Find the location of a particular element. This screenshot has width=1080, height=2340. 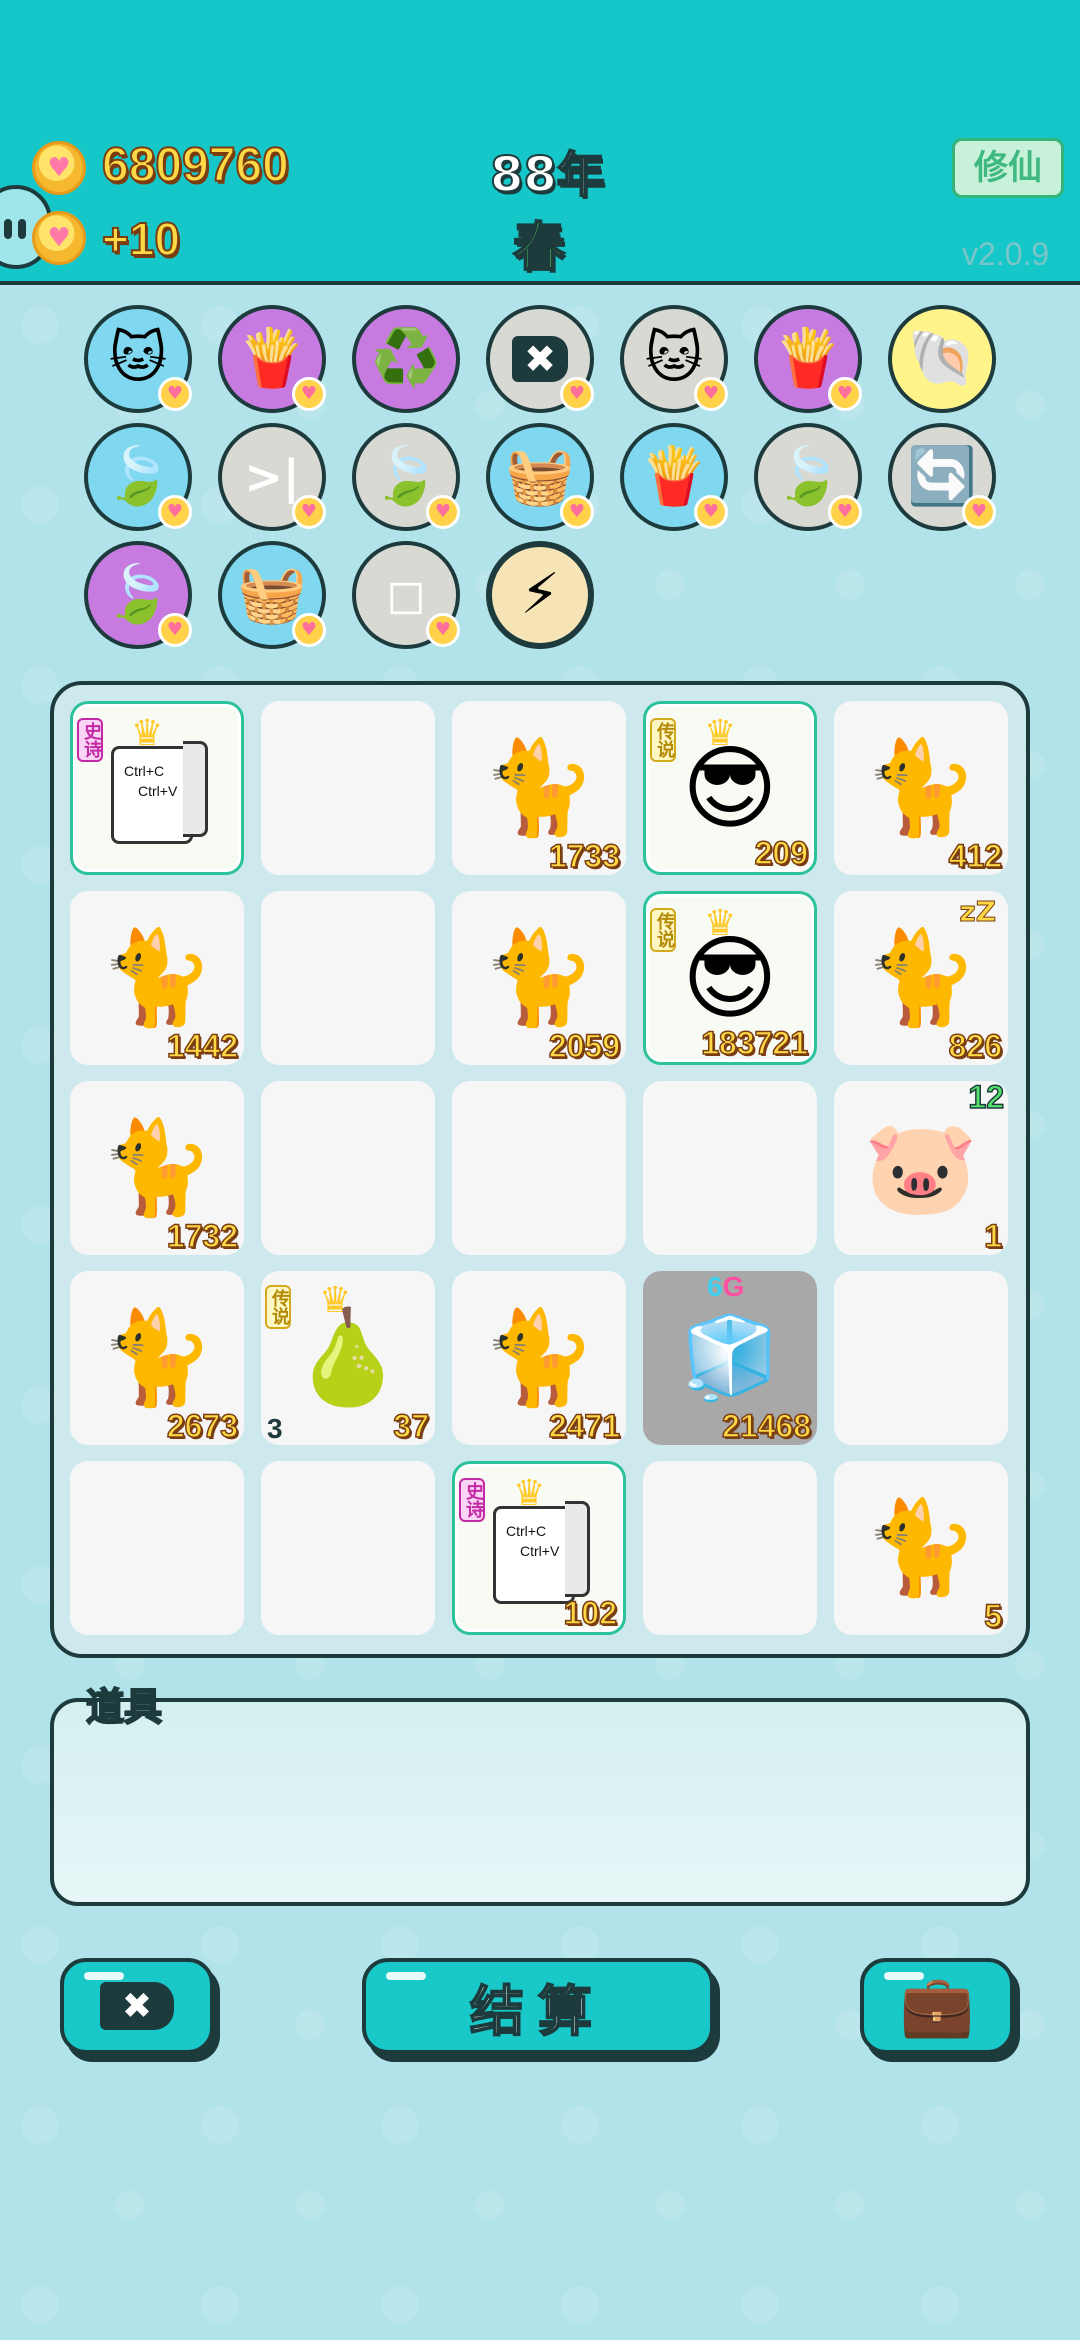

sugar-cubes-icon: ◻ ♥ is located at coordinates (406, 595).